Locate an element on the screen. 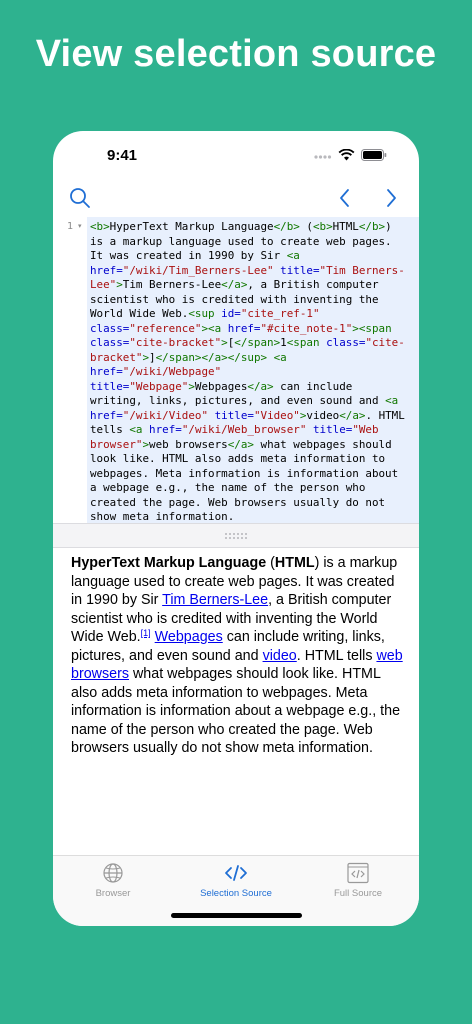  code-token: <b> is located at coordinates (100, 226).